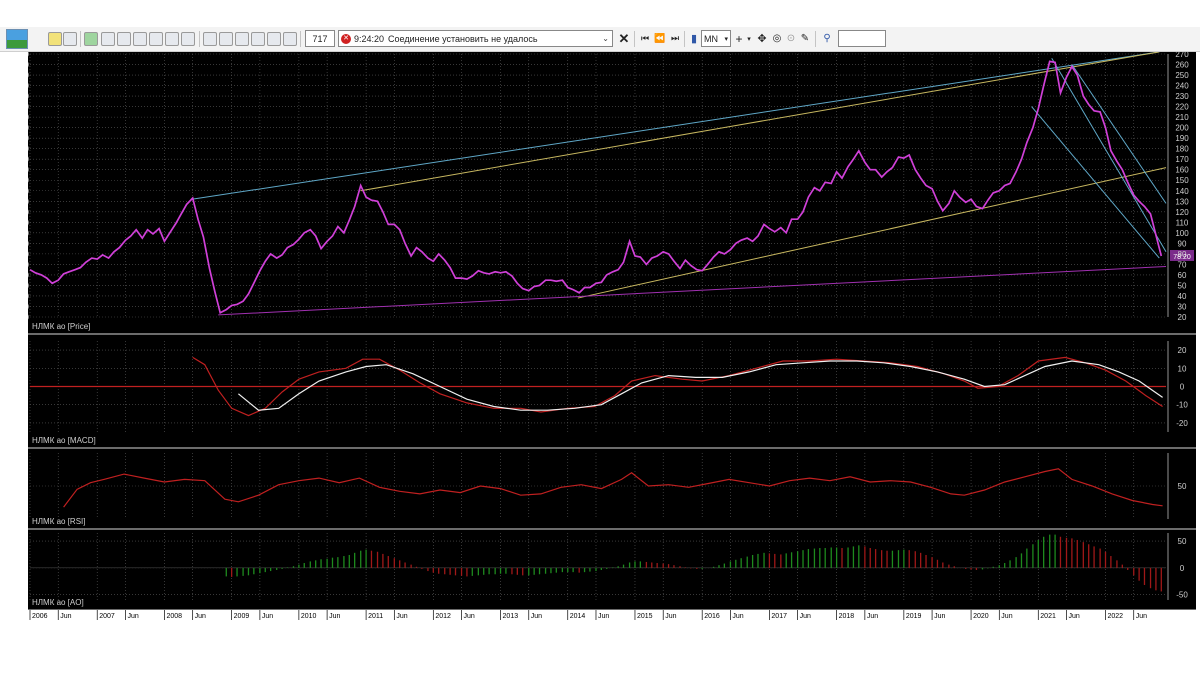 The height and width of the screenshot is (675, 1200). I want to click on list-icon, so click(172, 39).